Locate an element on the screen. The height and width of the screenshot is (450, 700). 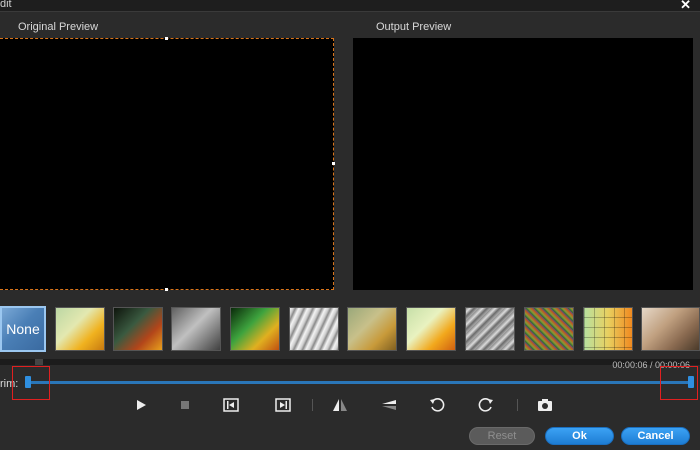
flip-horizontal-icon is located at coordinates (340, 405).